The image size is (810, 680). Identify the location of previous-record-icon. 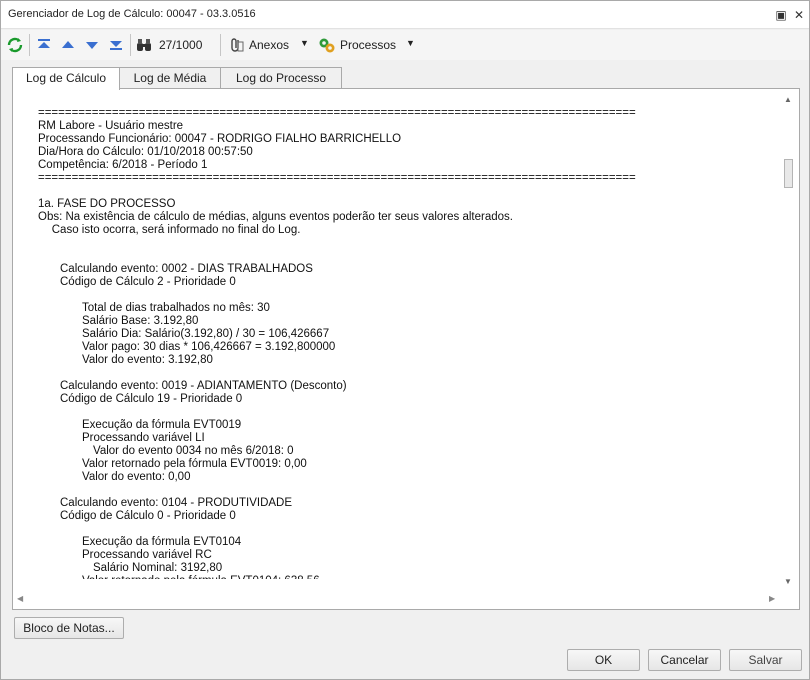
(68, 45).